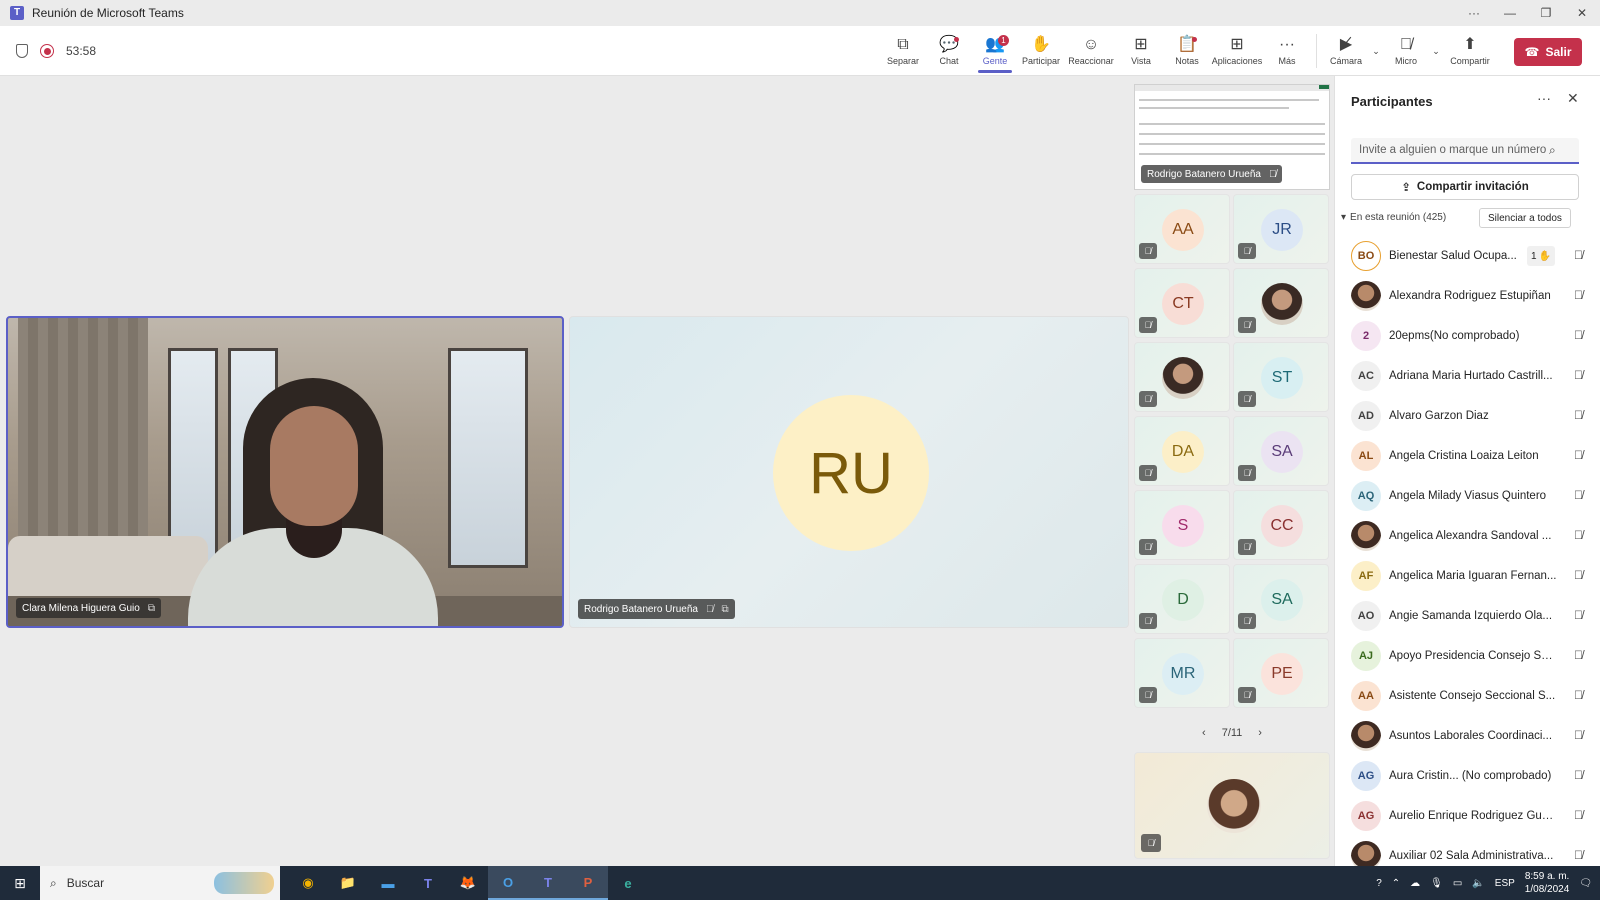 Image resolution: width=1600 pixels, height=900 pixels. What do you see at coordinates (995, 51) in the screenshot?
I see `people-button: 👥 1 Gente` at bounding box center [995, 51].